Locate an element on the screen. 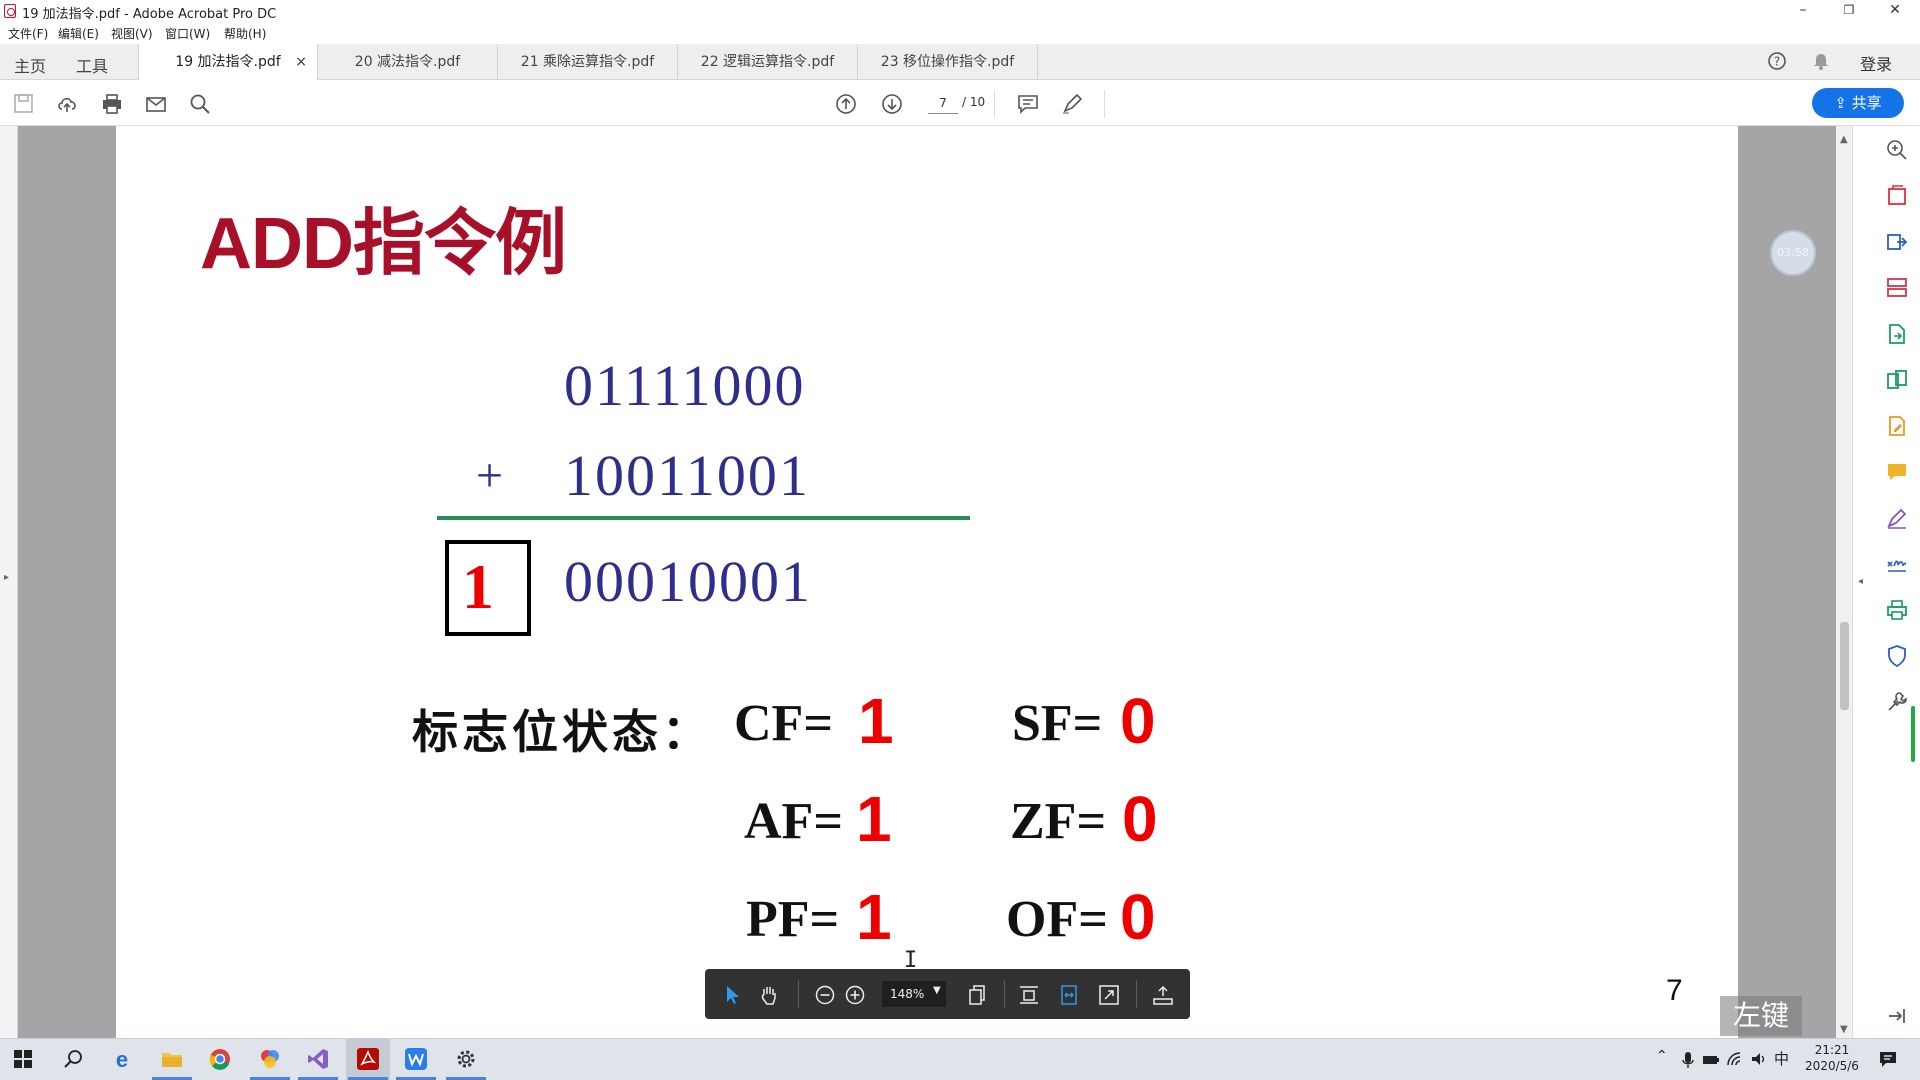  carry-bit: 1 is located at coordinates (478, 586).